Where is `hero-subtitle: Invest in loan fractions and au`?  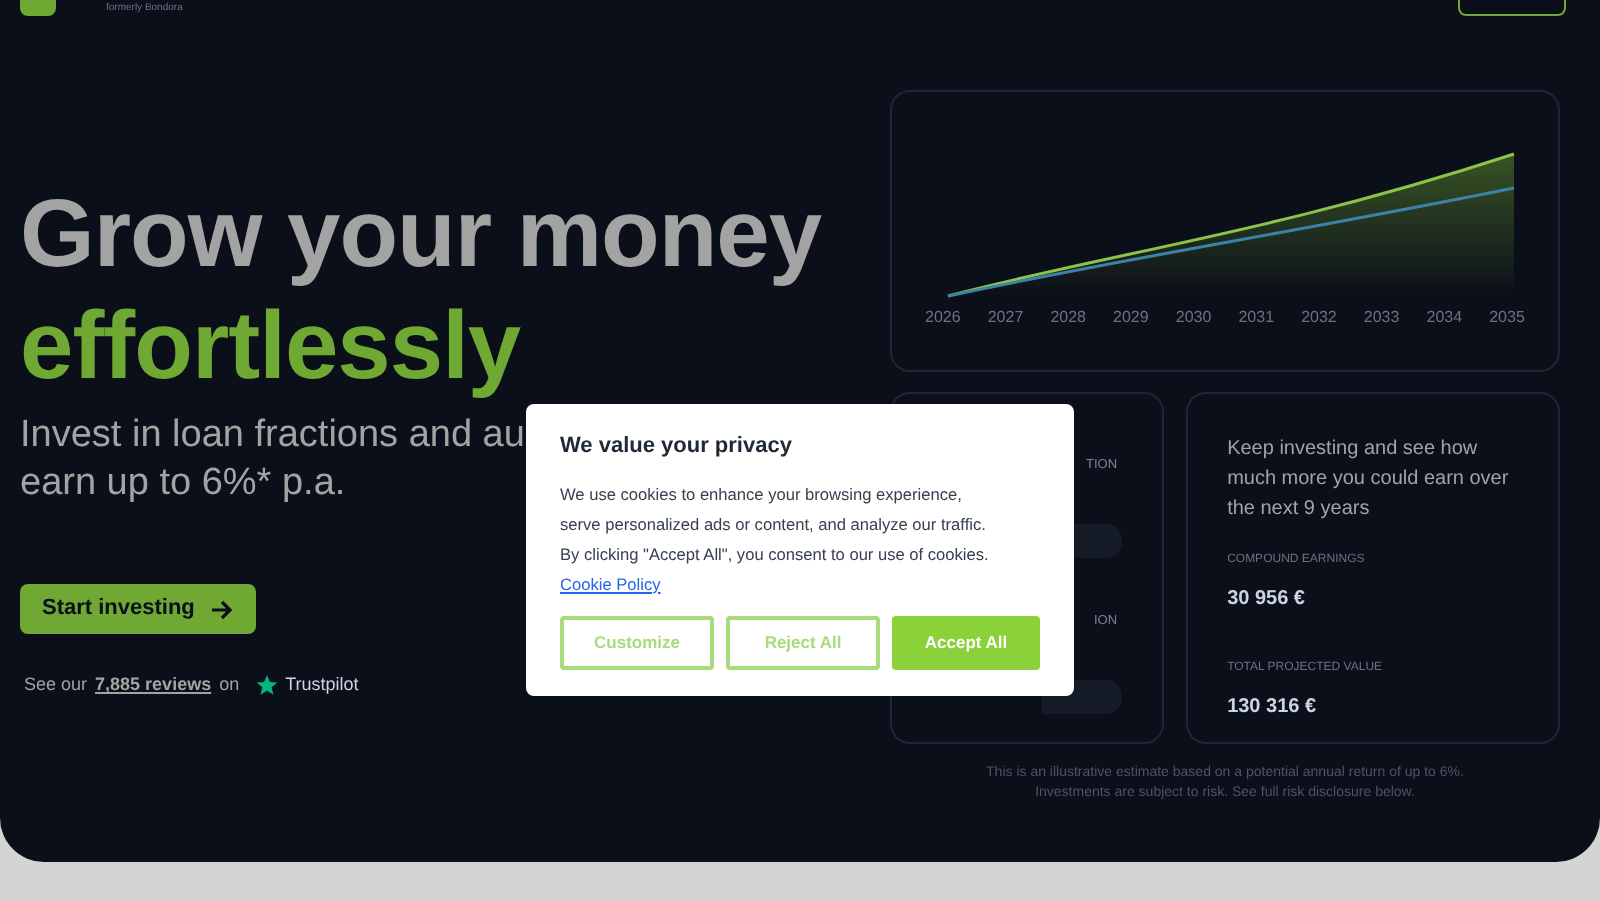
hero-subtitle: Invest in loan fractions and au is located at coordinates (272, 436).